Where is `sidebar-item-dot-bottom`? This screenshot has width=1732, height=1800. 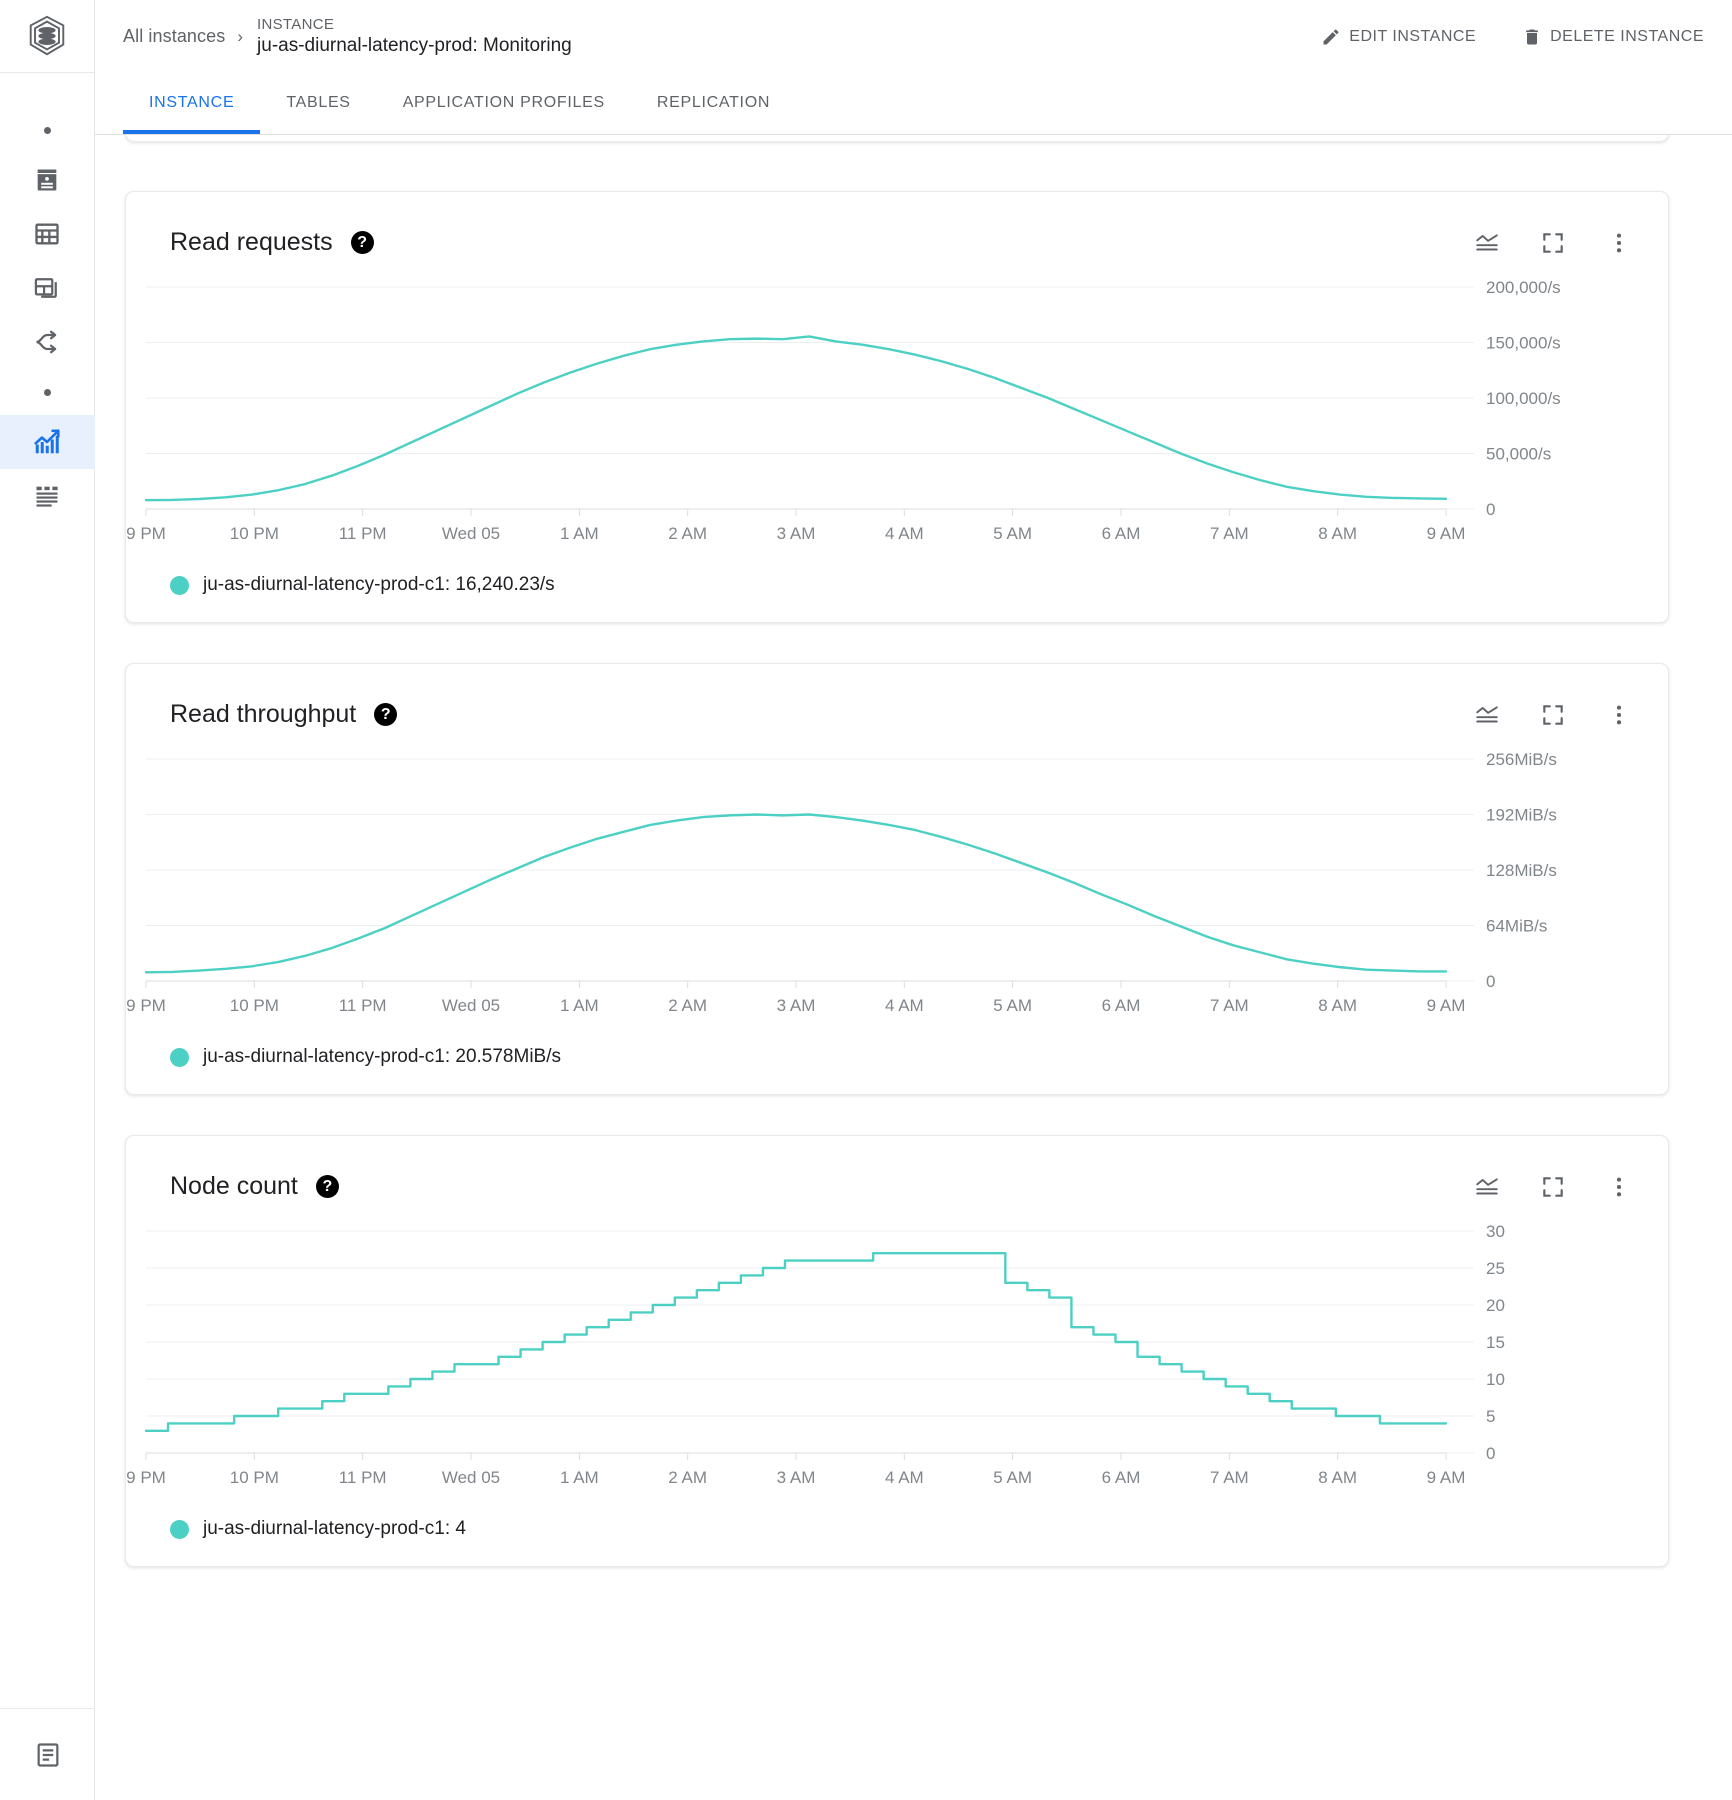
sidebar-item-dot-bottom is located at coordinates (47, 392).